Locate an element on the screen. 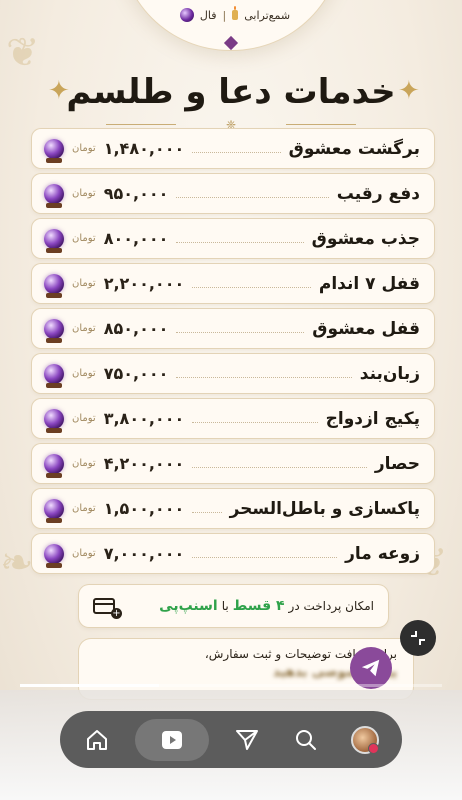 This screenshot has height=800, width=462. nav-search is located at coordinates (306, 740).